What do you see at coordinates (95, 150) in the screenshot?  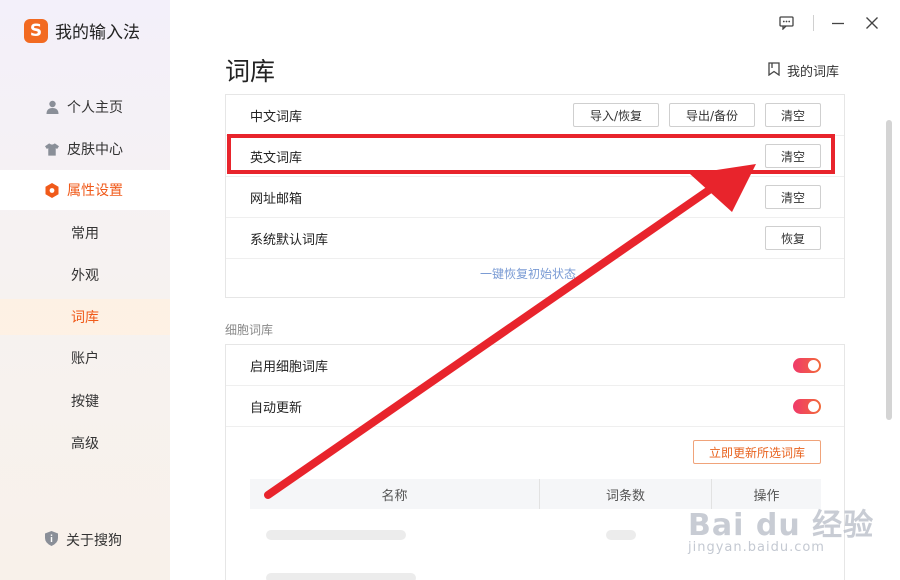 I see `sidebar-item-label: 皮肤中心` at bounding box center [95, 150].